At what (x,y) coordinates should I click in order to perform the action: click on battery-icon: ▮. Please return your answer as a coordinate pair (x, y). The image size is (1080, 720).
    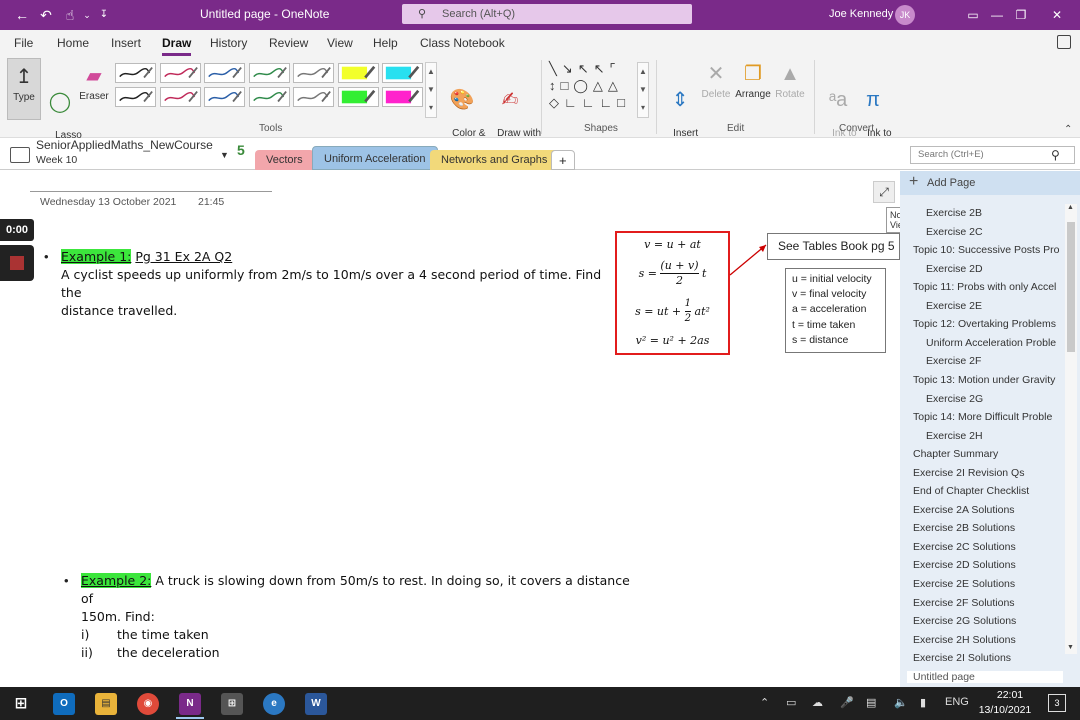
    Looking at the image, I should click on (923, 702).